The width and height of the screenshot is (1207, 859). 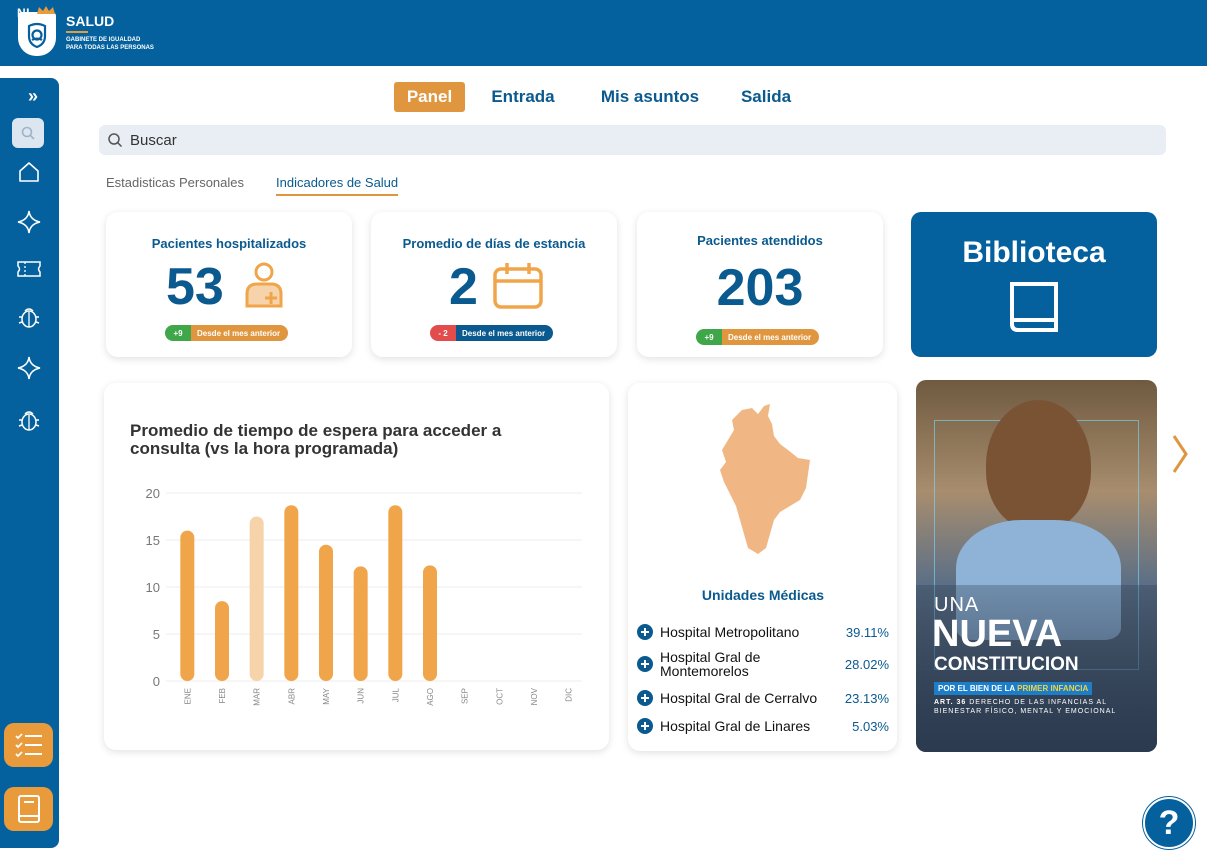 What do you see at coordinates (765, 479) in the screenshot?
I see `nuevo-leon-map-icon` at bounding box center [765, 479].